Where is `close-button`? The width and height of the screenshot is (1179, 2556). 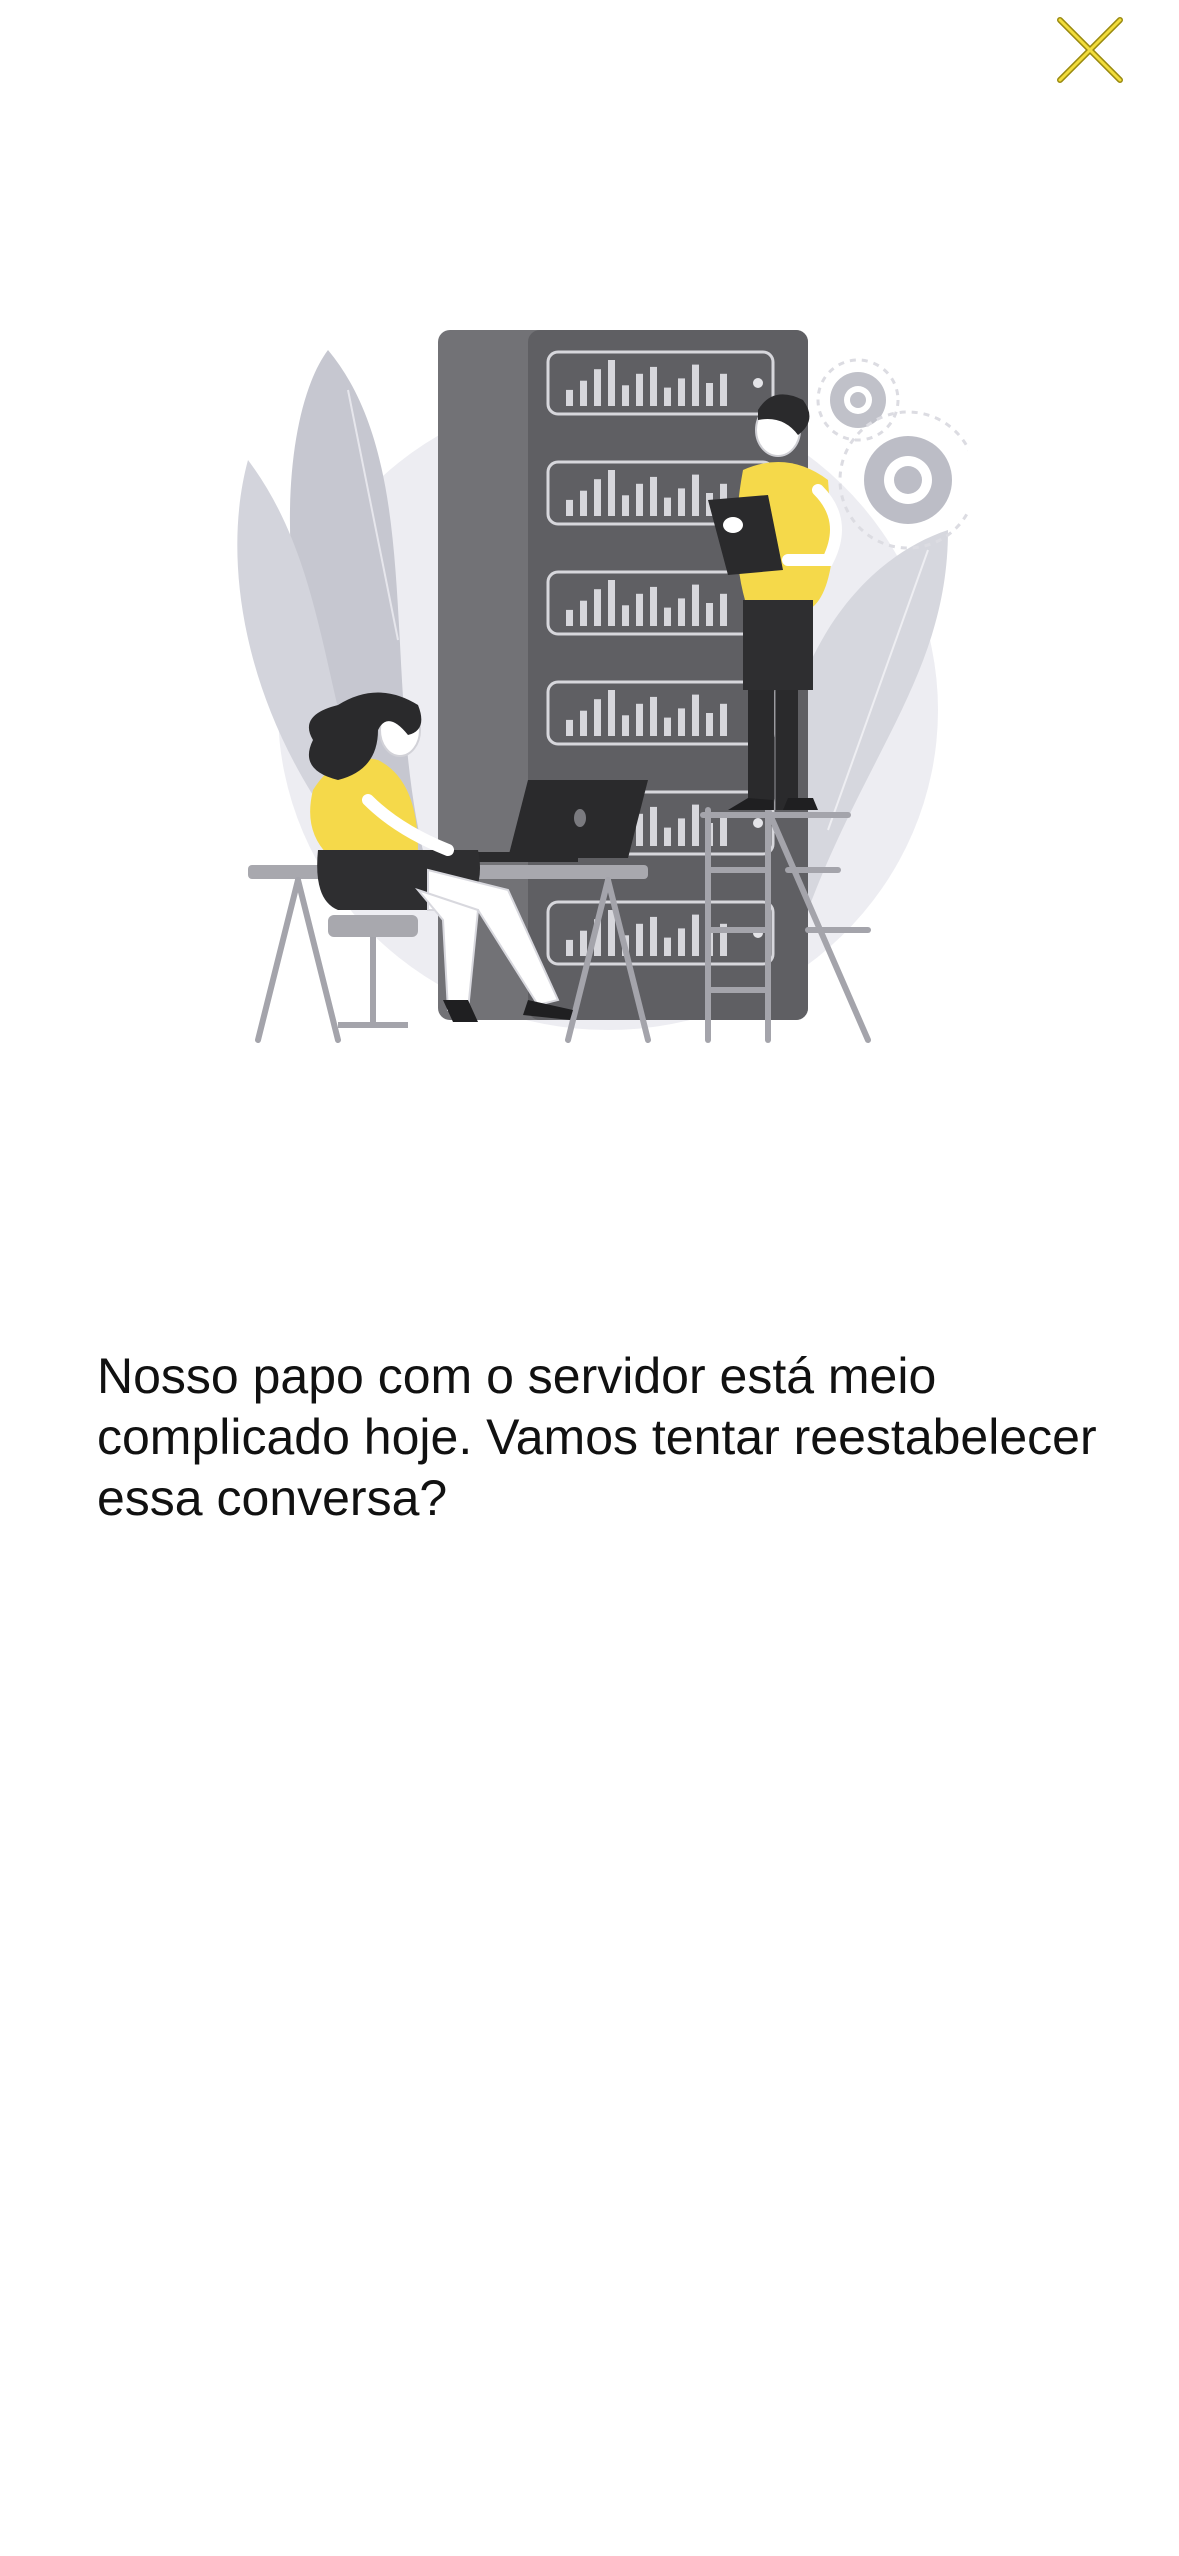
close-button is located at coordinates (1090, 50).